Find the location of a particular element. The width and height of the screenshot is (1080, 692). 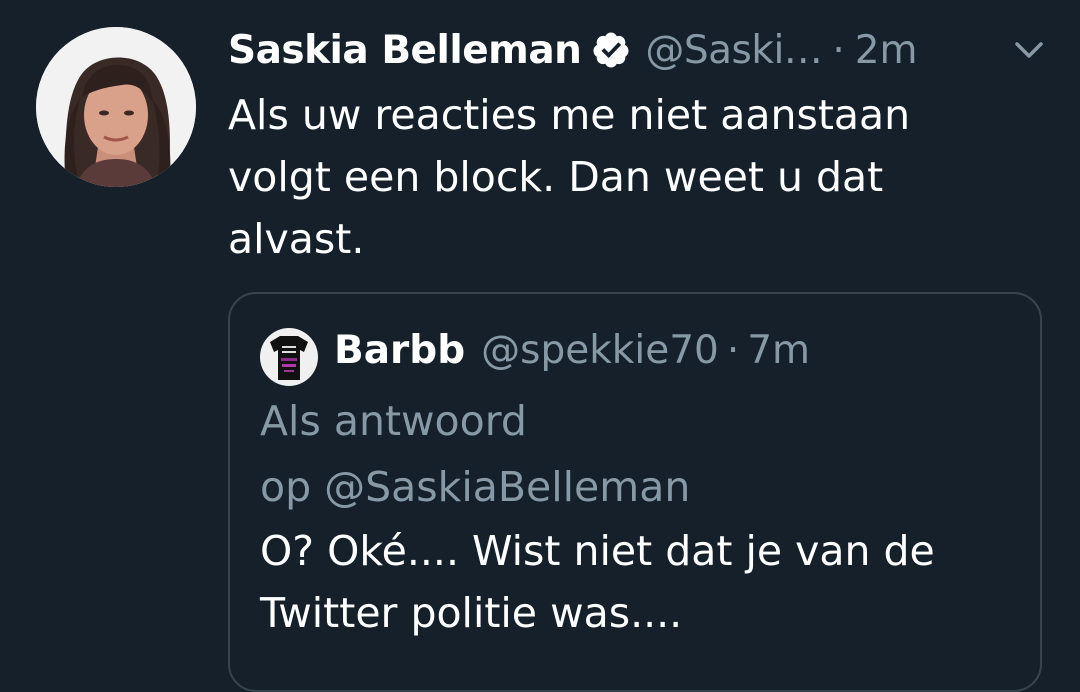

replying-to-line: op @SaskiaBelleman is located at coordinates (640, 487).